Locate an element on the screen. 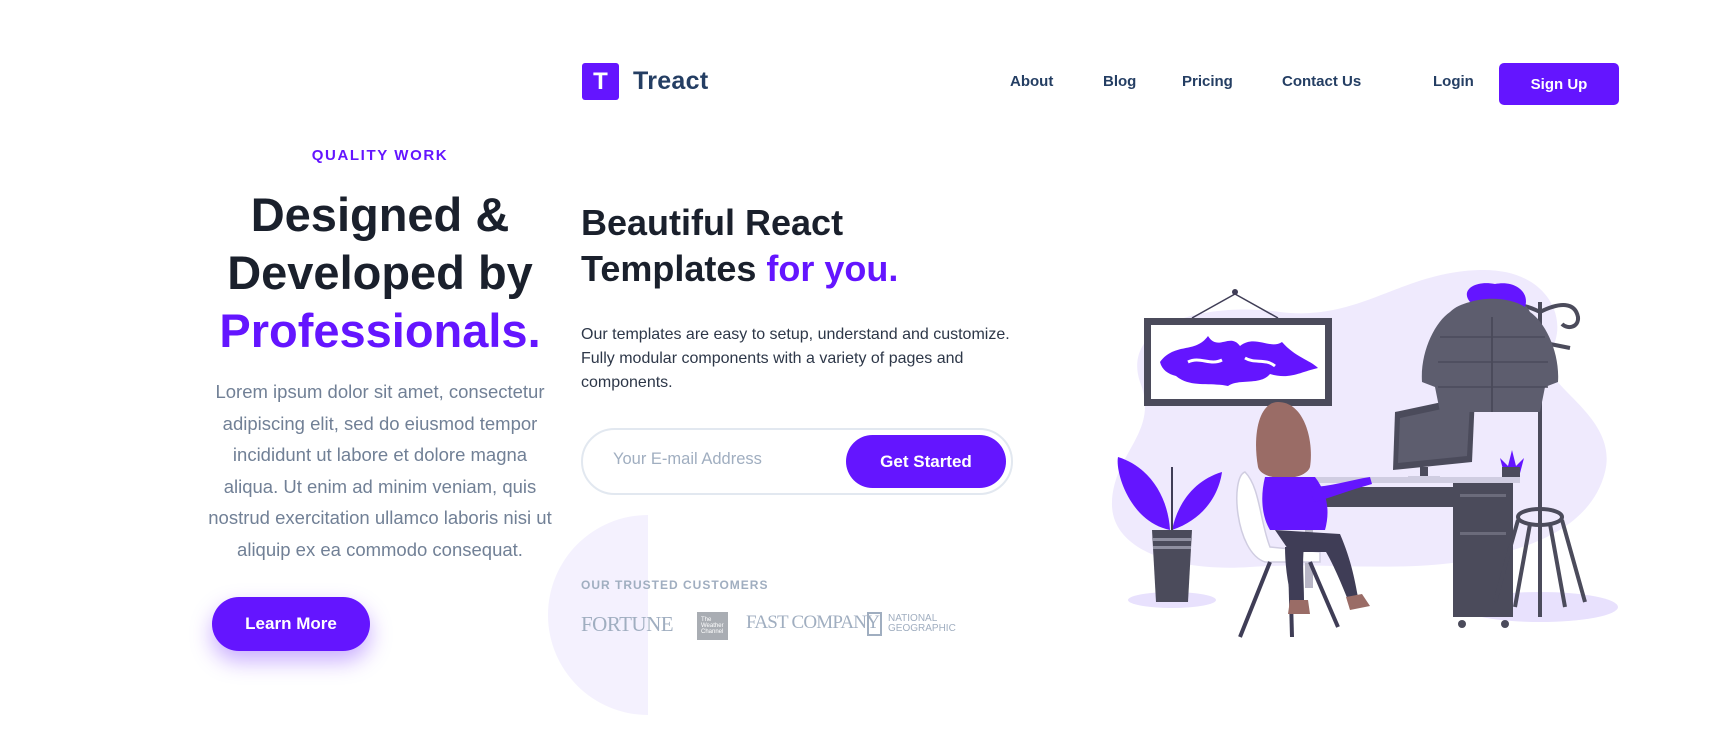 Image resolution: width=1735 pixels, height=729 pixels. left-title-line2: Developed by is located at coordinates (380, 272).